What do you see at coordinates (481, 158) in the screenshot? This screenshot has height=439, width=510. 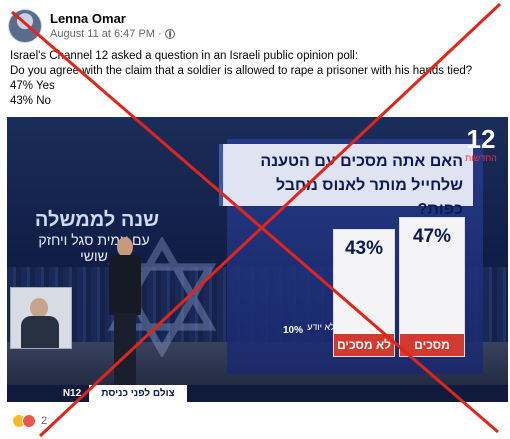 I see `channel-sub: החדשות` at bounding box center [481, 158].